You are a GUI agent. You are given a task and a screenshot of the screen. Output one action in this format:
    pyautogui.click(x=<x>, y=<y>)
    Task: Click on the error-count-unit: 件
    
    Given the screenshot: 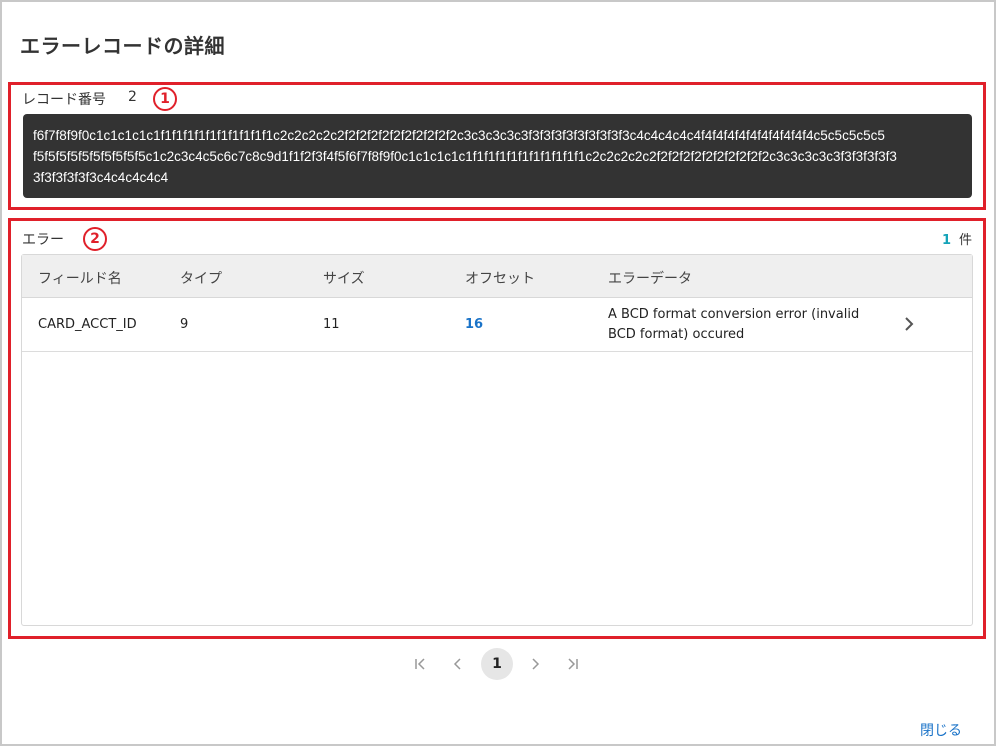 What is the action you would take?
    pyautogui.click(x=965, y=240)
    